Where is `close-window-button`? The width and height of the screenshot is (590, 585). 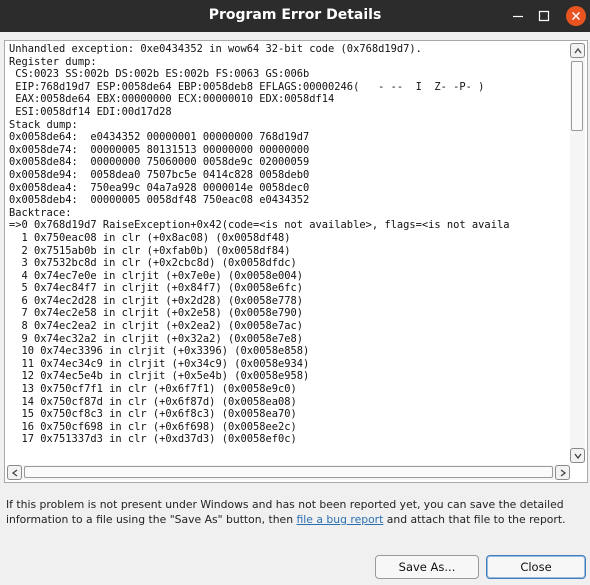 close-window-button is located at coordinates (576, 16).